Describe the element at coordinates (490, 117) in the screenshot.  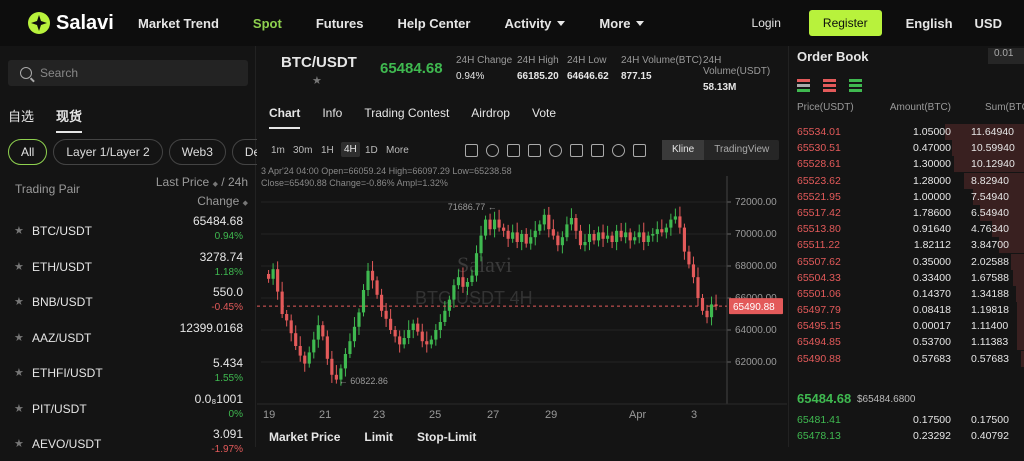
I see `tab-airdrop: Airdrop` at that location.